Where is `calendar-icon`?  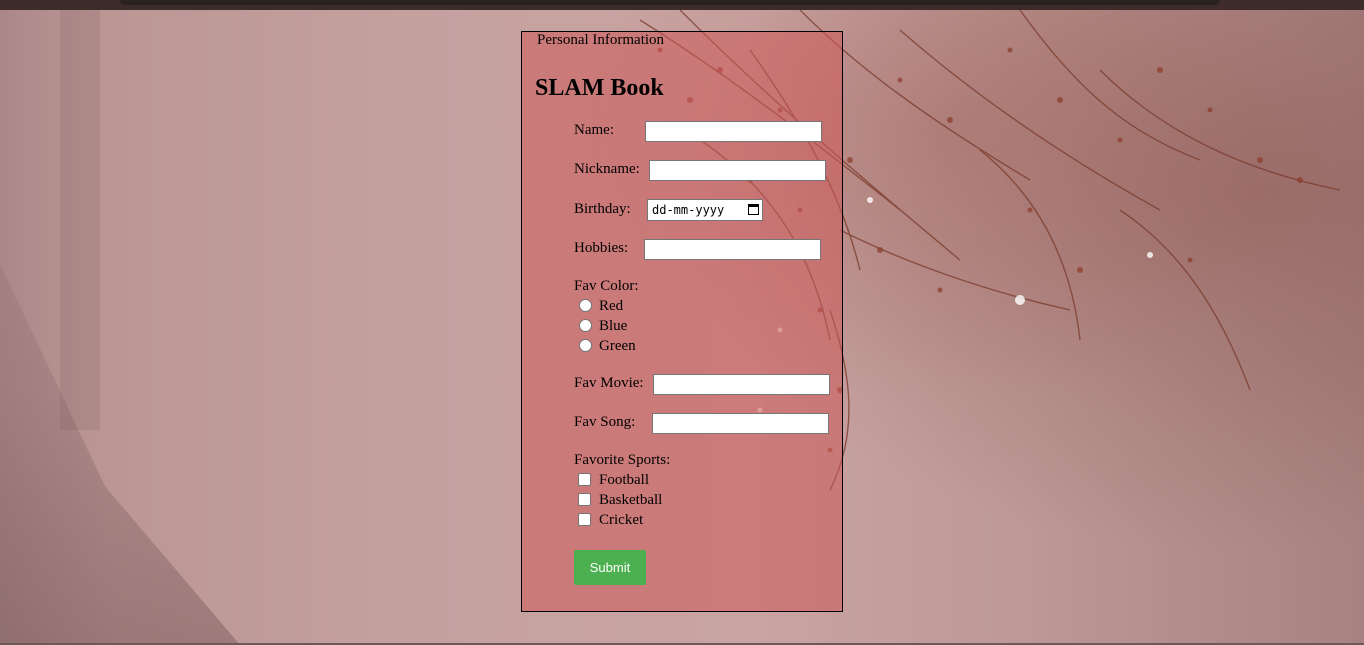
calendar-icon is located at coordinates (753, 209).